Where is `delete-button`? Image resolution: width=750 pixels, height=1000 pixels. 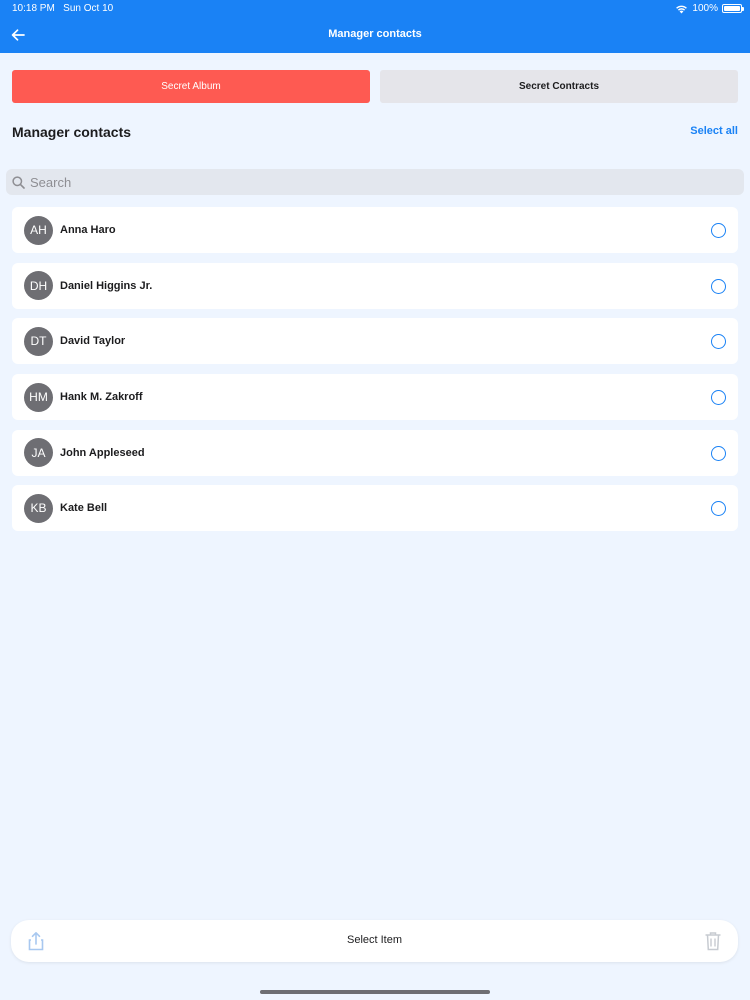 delete-button is located at coordinates (713, 941).